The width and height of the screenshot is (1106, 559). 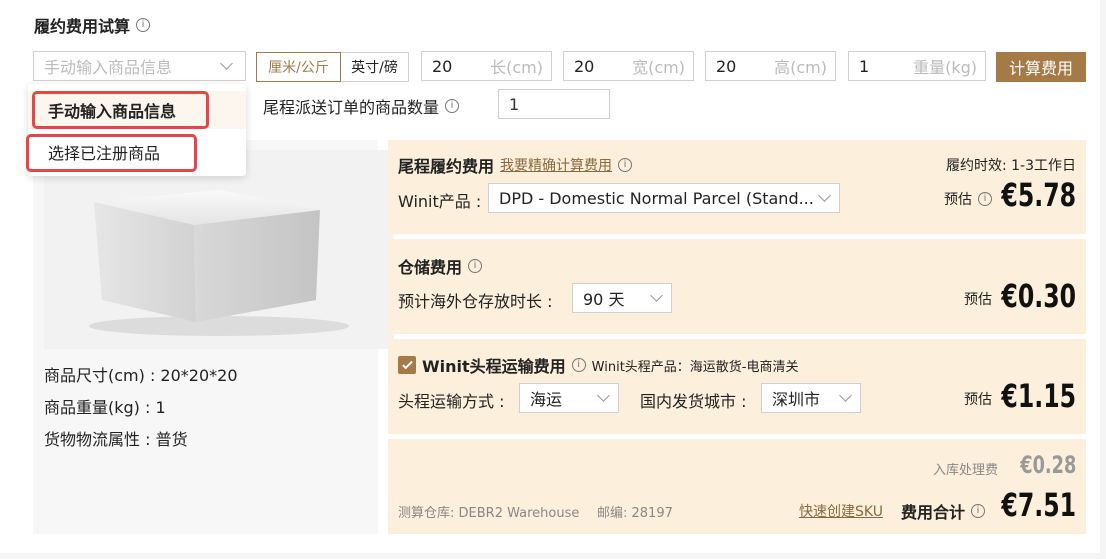 I want to click on product-weight: 商品重量(kg) : 1, so click(x=105, y=407).